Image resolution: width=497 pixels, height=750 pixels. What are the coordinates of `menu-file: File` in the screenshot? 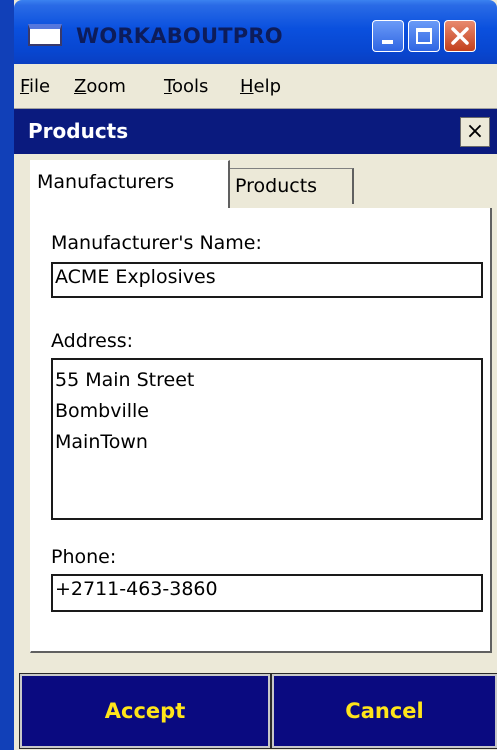 It's located at (35, 86).